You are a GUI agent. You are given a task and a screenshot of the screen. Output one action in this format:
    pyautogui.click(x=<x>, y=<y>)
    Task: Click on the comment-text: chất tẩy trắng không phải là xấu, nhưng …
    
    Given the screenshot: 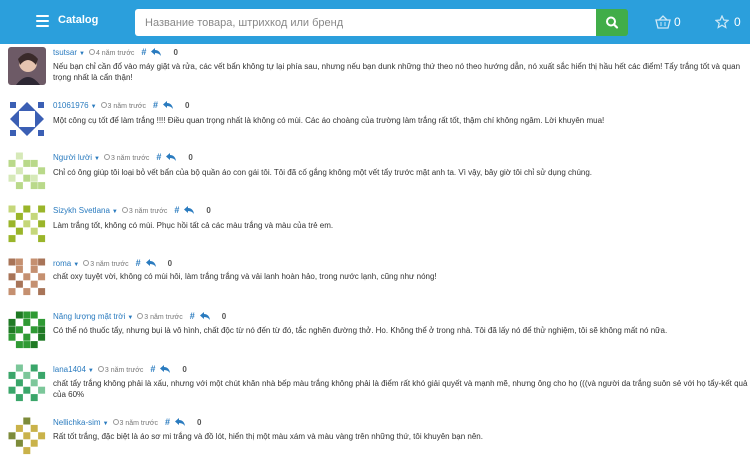 What is the action you would take?
    pyautogui.click(x=400, y=389)
    